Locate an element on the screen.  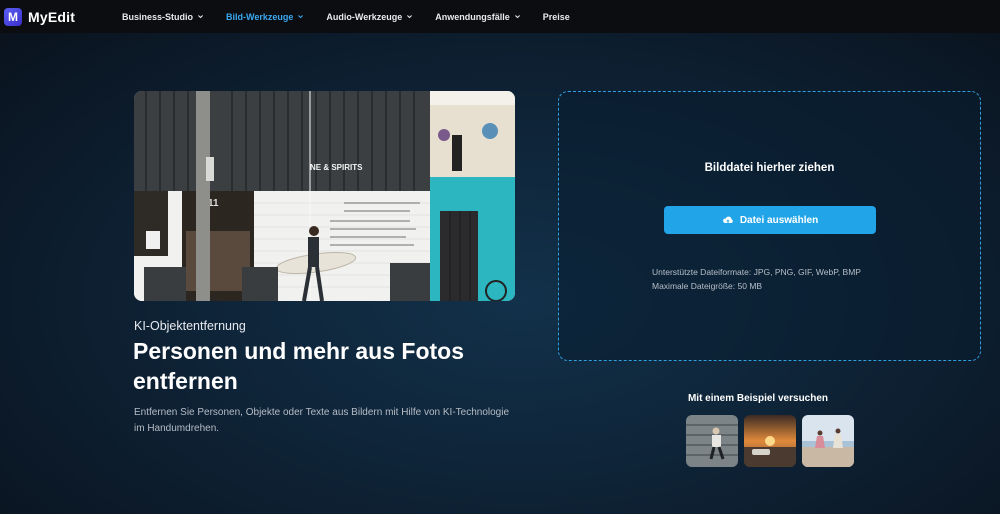
nav-anwendungsfaelle: Anwendungsfälle is located at coordinates (478, 17).